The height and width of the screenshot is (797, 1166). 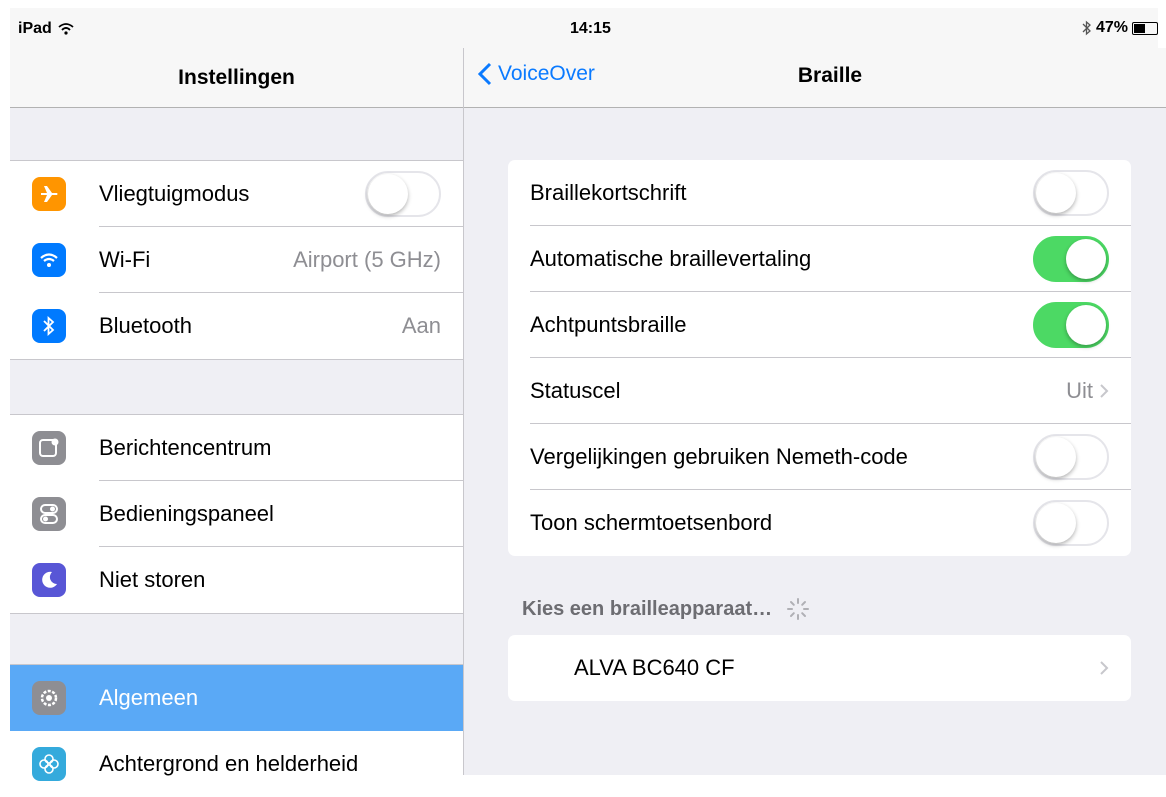 What do you see at coordinates (654, 667) in the screenshot?
I see `device-label: ALVA BC640 CF` at bounding box center [654, 667].